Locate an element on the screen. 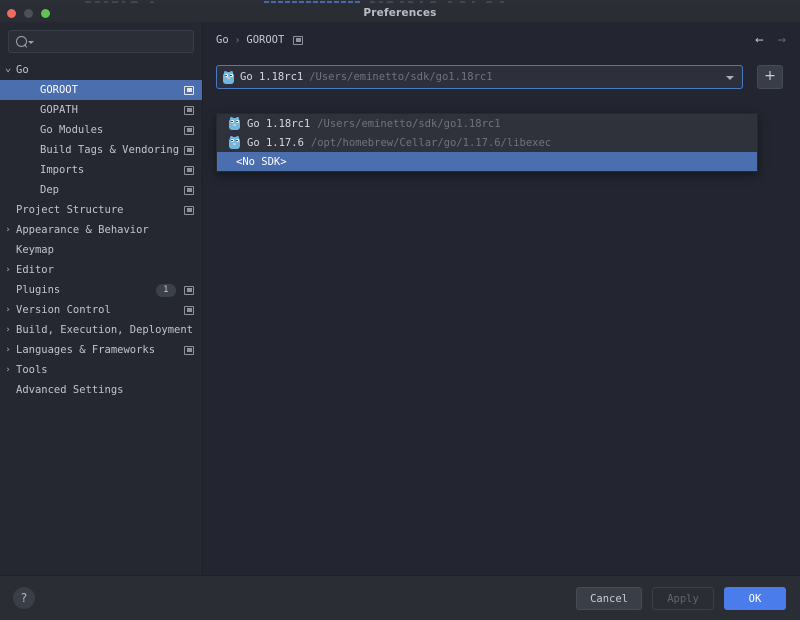 This screenshot has height=620, width=800. sidebar-item-go: ⌄ Go is located at coordinates (101, 70).